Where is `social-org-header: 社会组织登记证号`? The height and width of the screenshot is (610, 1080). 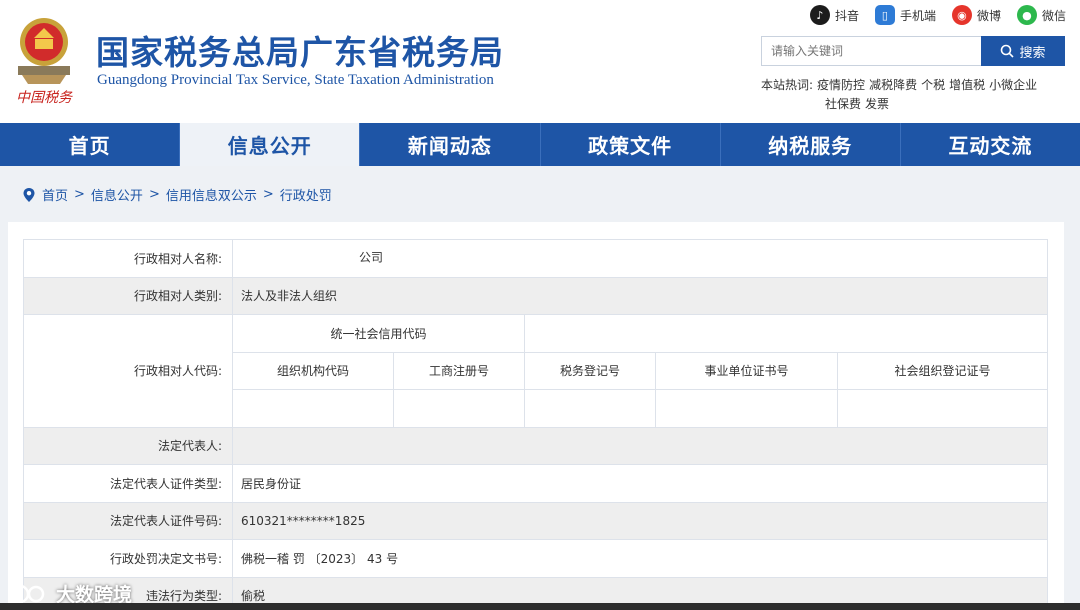 social-org-header: 社会组织登记证号 is located at coordinates (942, 370).